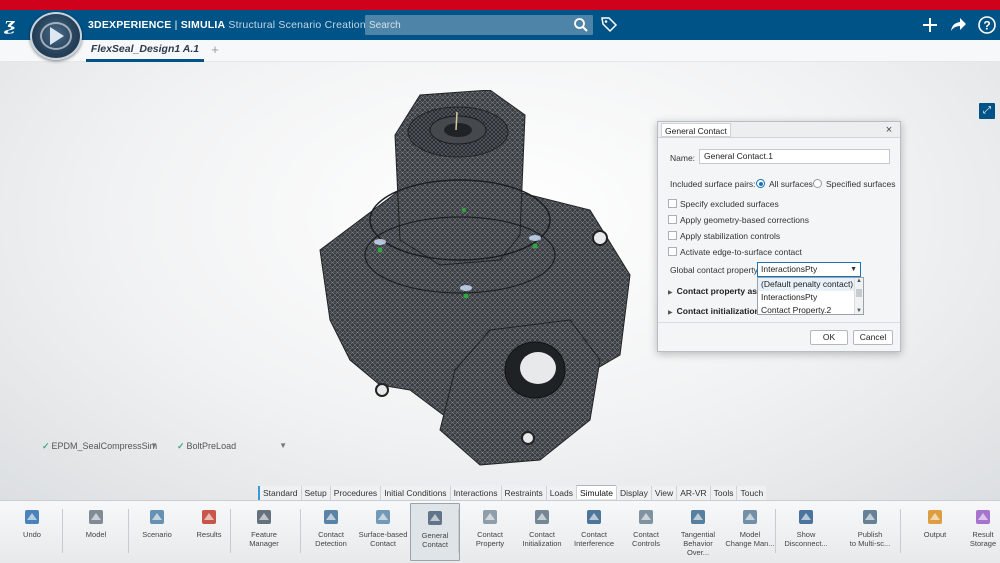 The height and width of the screenshot is (563, 1000). I want to click on tab-ar-vr: AR-VR, so click(693, 493).